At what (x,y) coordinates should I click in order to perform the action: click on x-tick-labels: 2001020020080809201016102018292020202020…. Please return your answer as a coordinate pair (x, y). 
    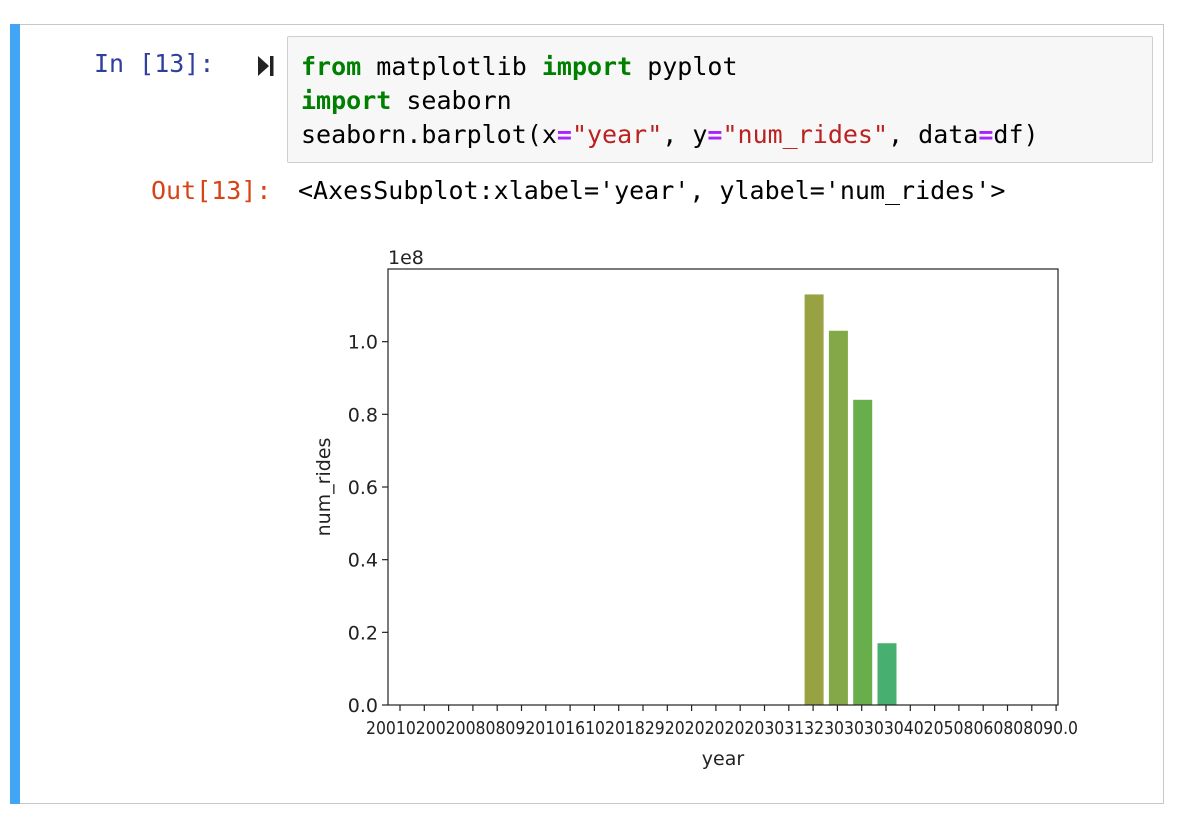
    Looking at the image, I should click on (722, 728).